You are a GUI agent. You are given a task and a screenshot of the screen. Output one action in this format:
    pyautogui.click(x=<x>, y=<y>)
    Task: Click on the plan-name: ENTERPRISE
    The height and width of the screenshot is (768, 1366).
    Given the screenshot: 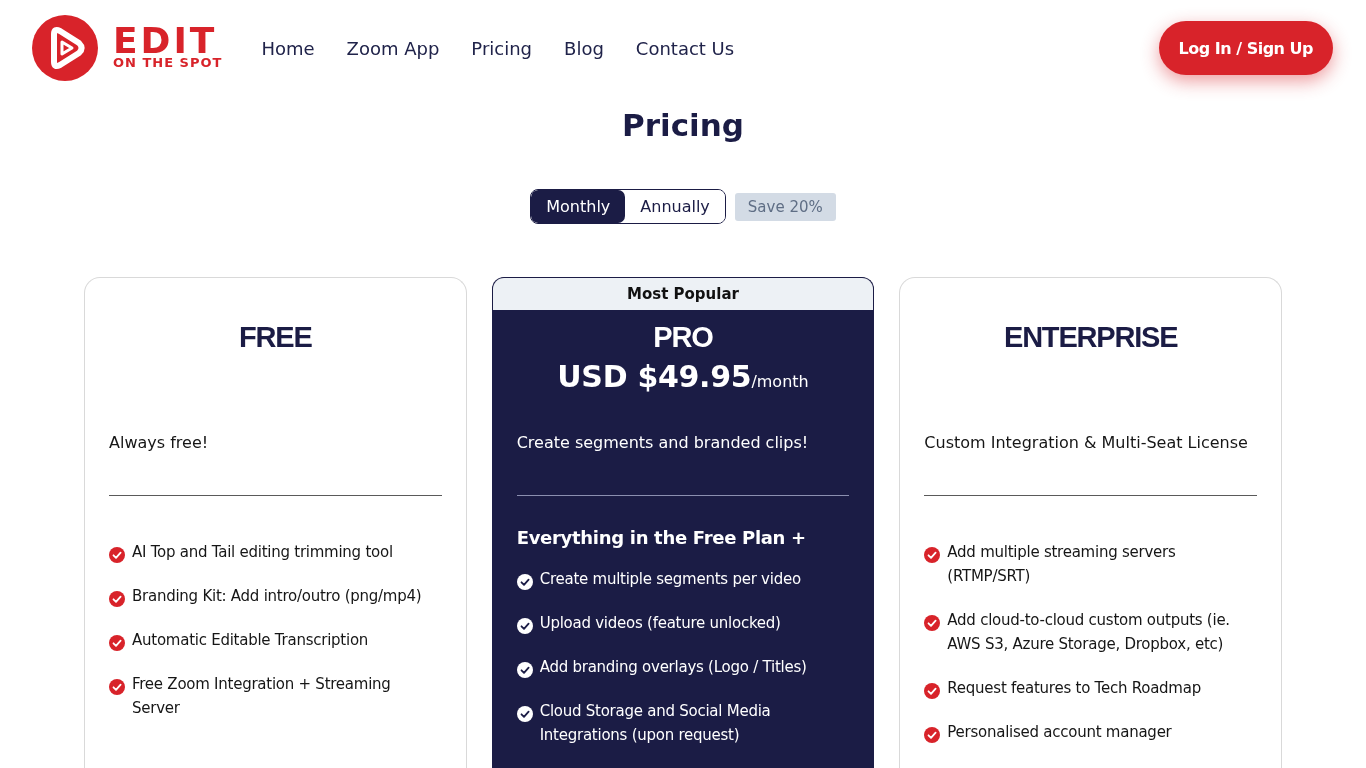 What is the action you would take?
    pyautogui.click(x=1091, y=337)
    